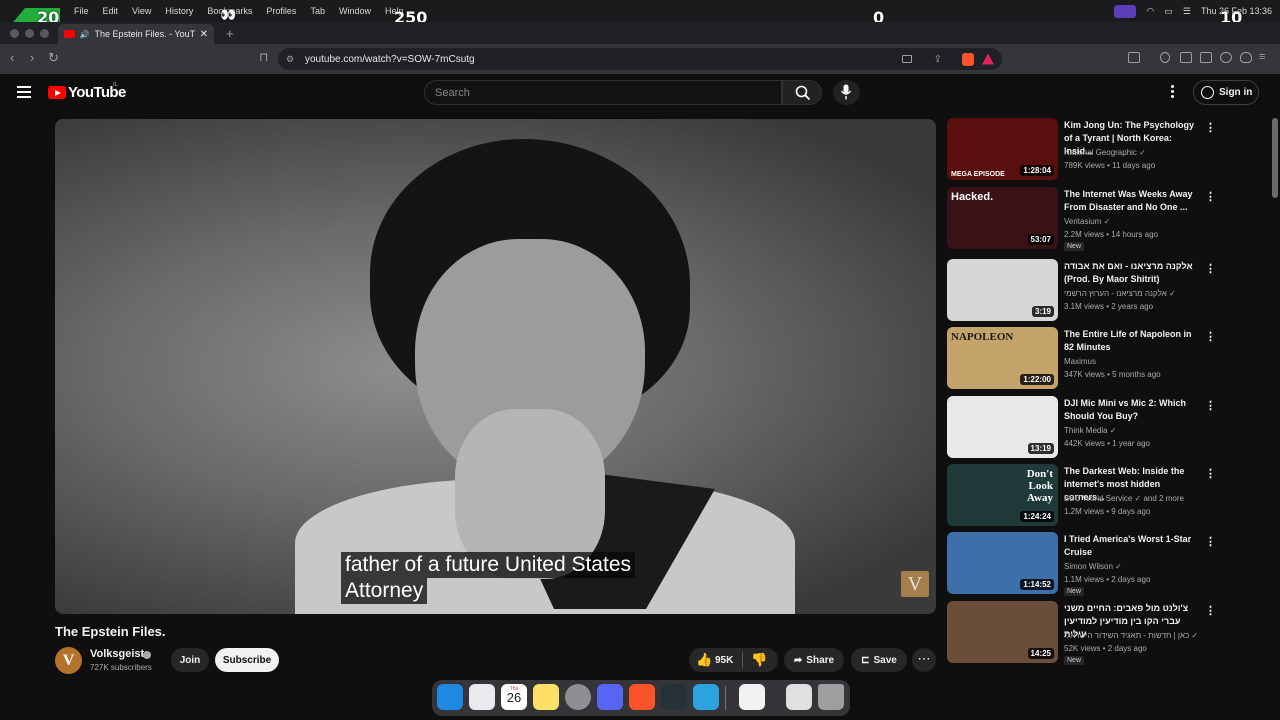  What do you see at coordinates (141, 11) in the screenshot?
I see `menu-view: View` at bounding box center [141, 11].